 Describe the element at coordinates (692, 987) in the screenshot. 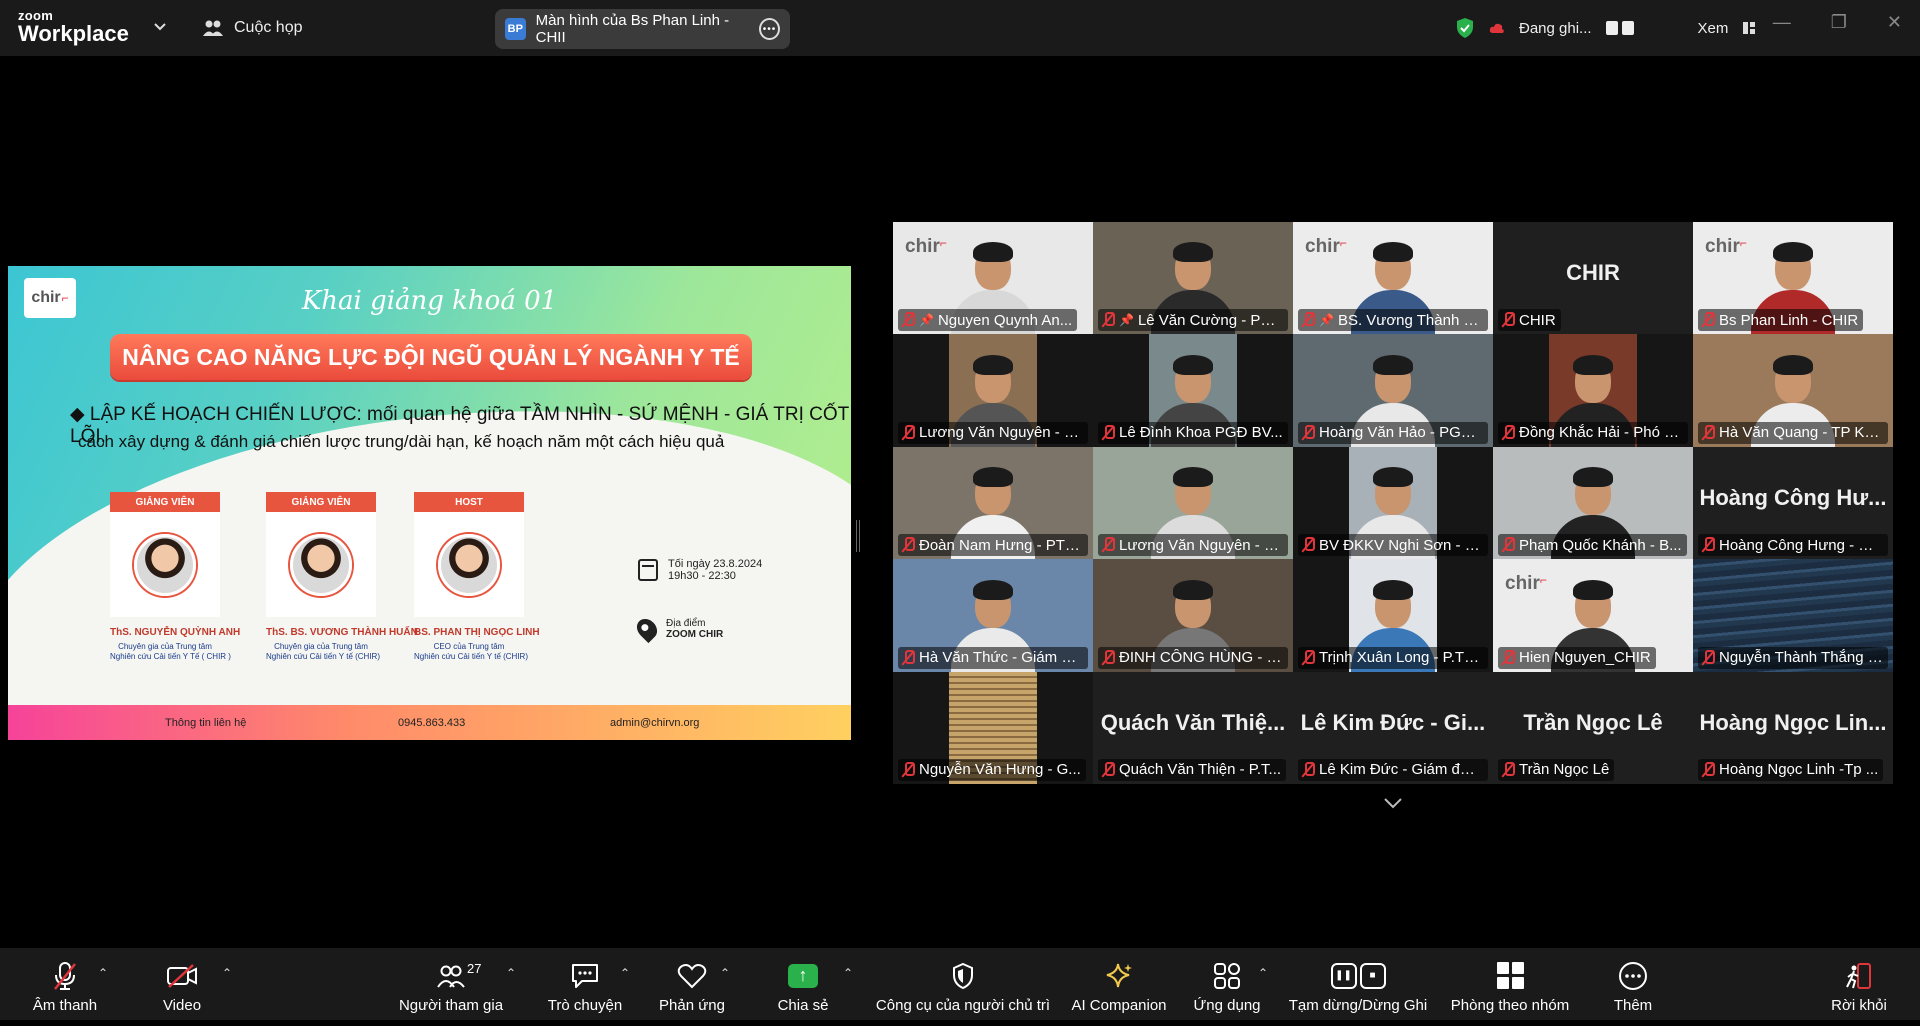

I see `reactions-button: Phản ứng` at that location.